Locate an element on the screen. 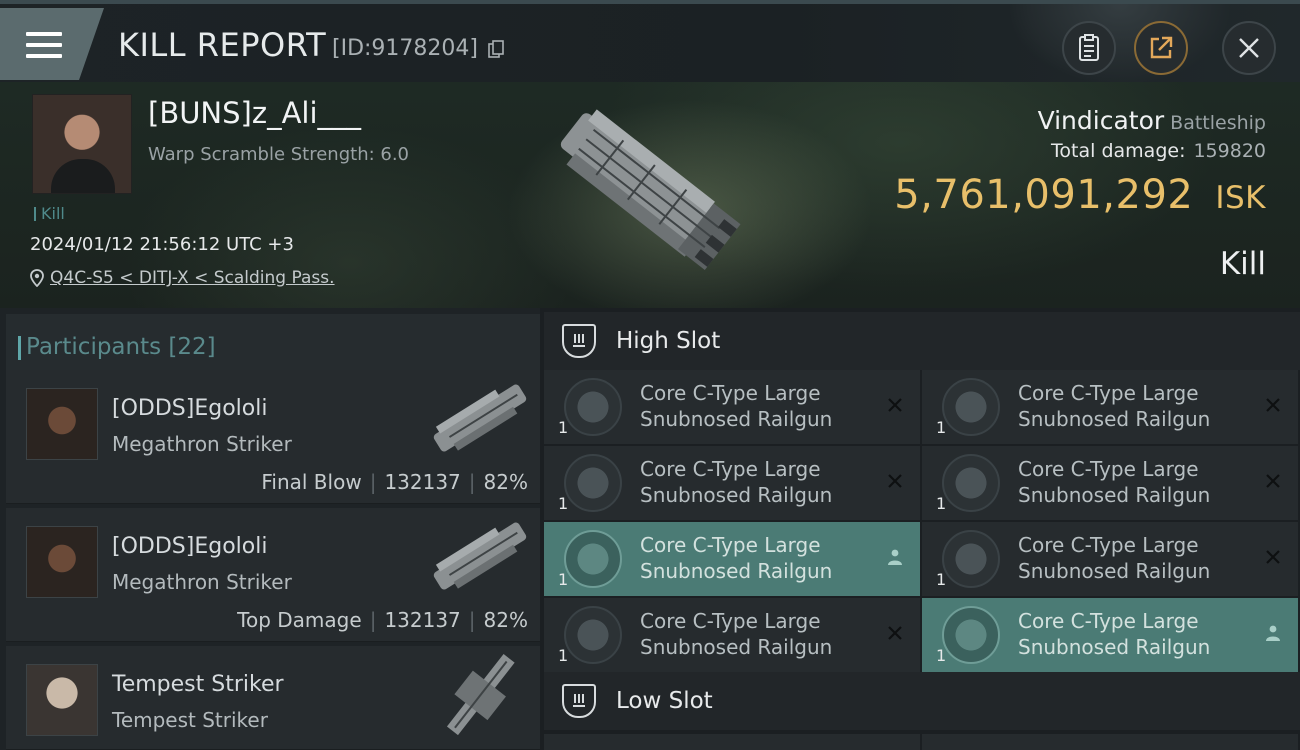 This screenshot has height=750, width=1300. clipboard-icon is located at coordinates (1089, 47).